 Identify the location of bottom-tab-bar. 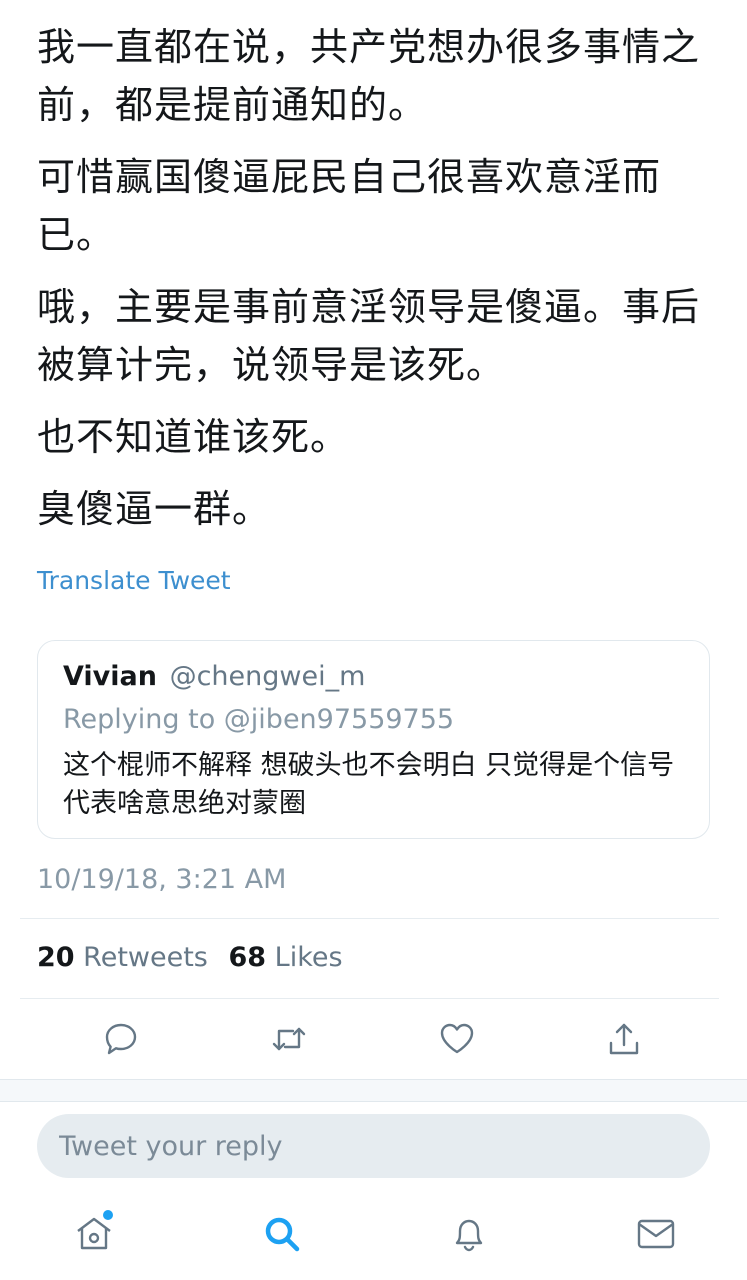
(373, 1240).